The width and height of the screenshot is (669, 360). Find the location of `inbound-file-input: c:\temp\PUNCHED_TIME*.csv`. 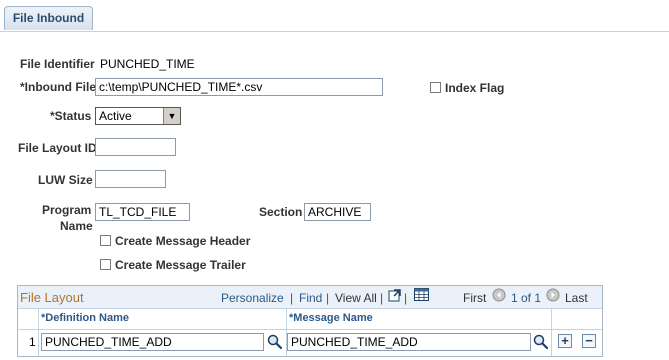

inbound-file-input: c:\temp\PUNCHED_TIME*.csv is located at coordinates (239, 87).